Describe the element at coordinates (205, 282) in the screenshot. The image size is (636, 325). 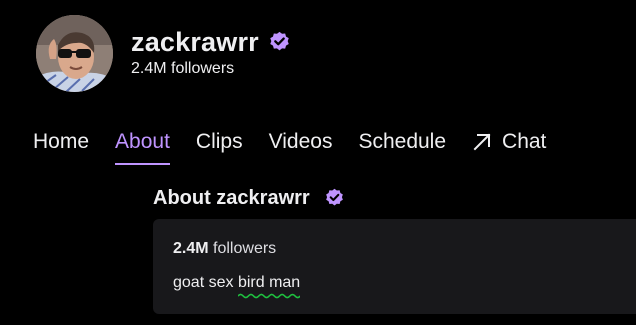
I see `bio-text: goat sex` at that location.